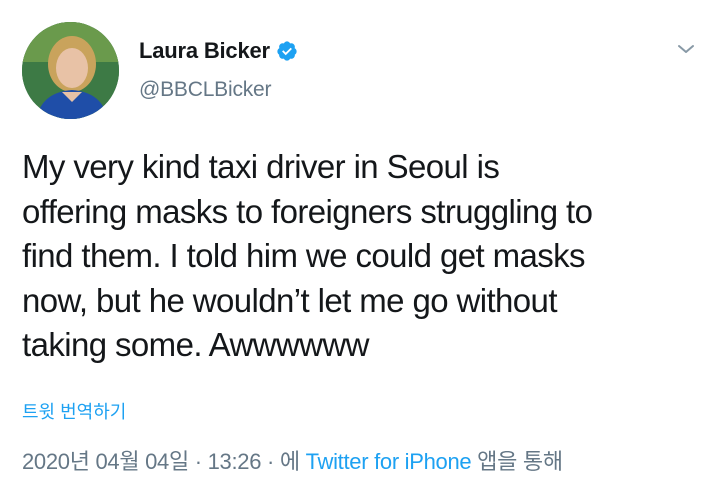 Image resolution: width=719 pixels, height=494 pixels. I want to click on avatar-image, so click(70, 70).